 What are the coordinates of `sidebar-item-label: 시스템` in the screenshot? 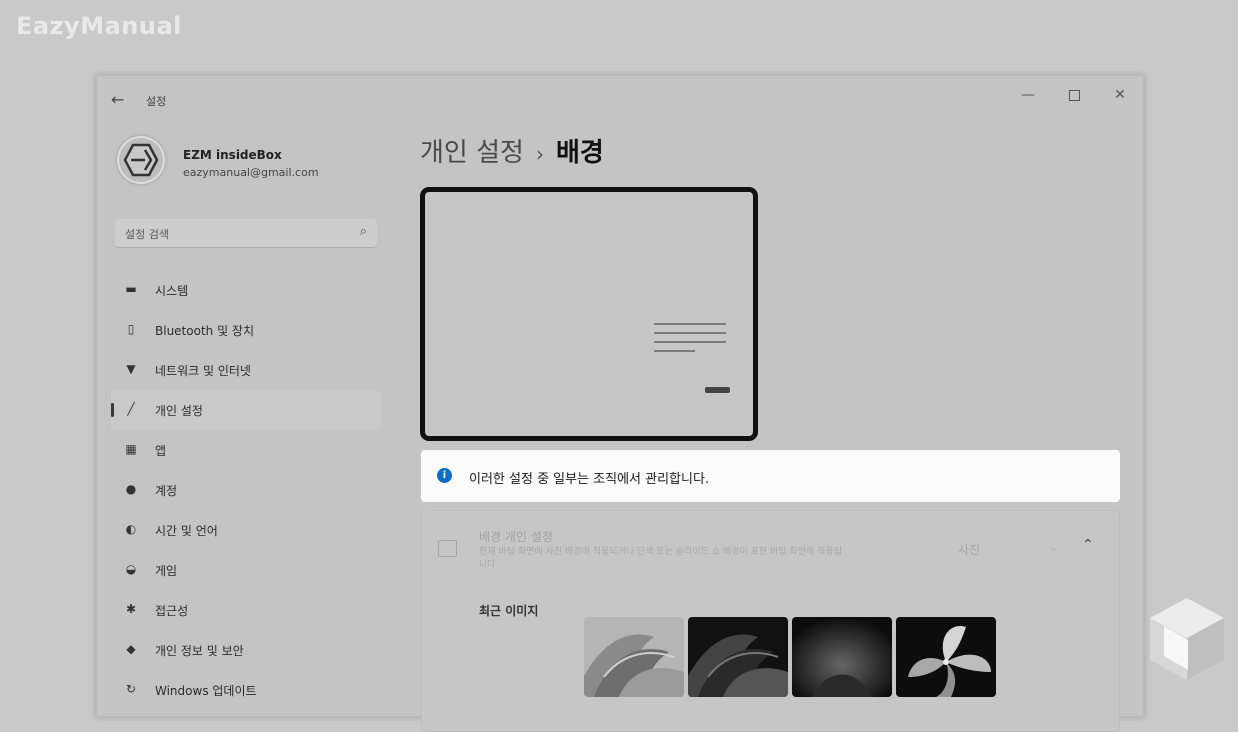 It's located at (172, 291).